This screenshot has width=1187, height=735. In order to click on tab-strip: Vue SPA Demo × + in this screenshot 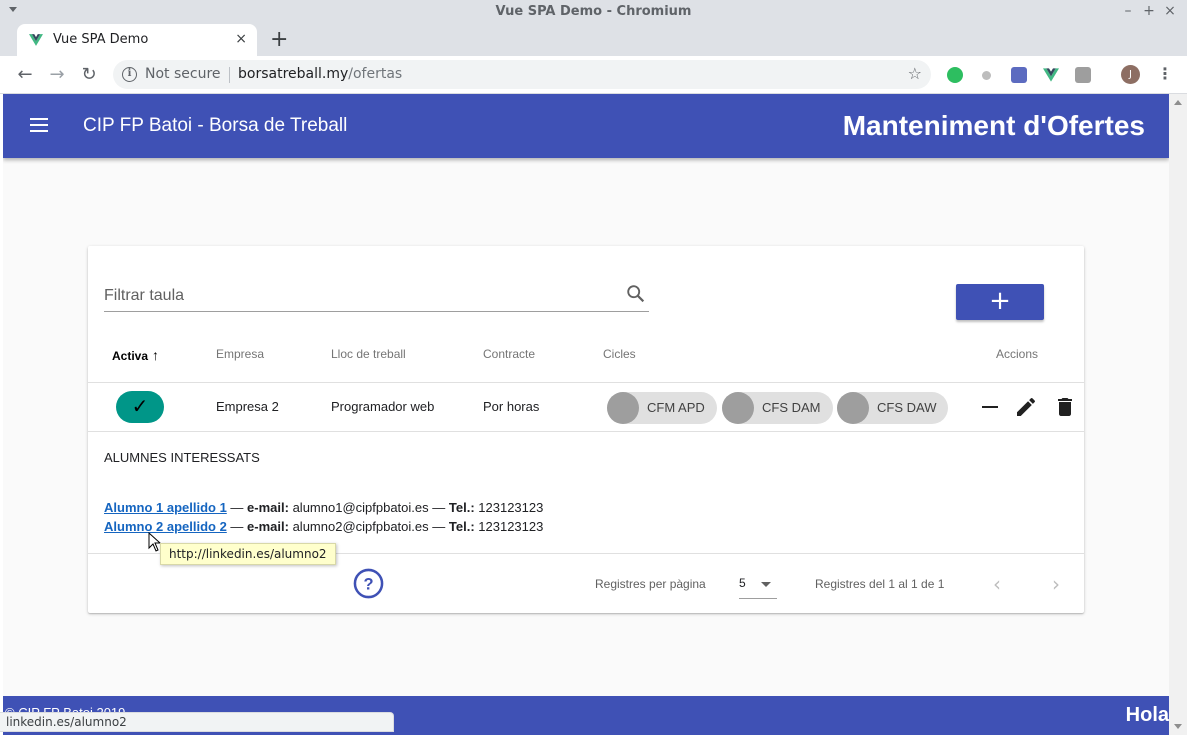, I will do `click(593, 40)`.